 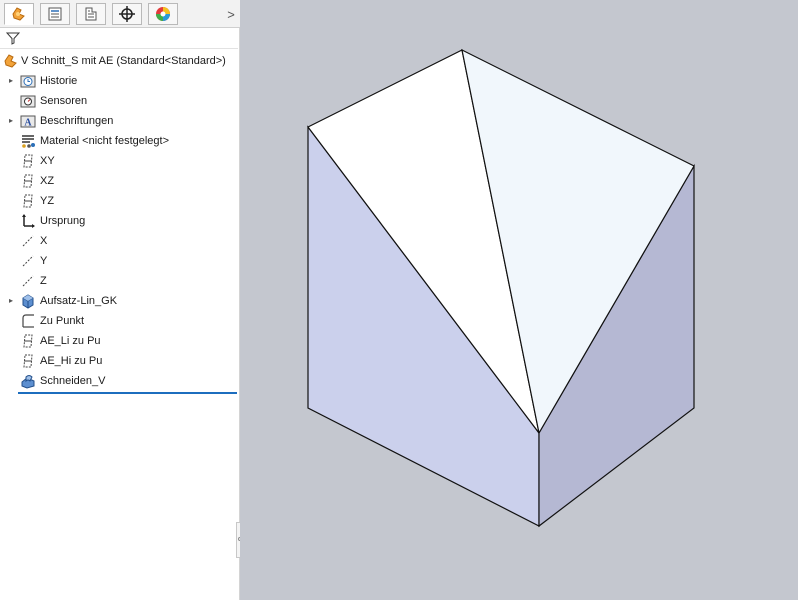 What do you see at coordinates (105, 141) in the screenshot?
I see `tree-item-label: Material <nicht festgelegt>` at bounding box center [105, 141].